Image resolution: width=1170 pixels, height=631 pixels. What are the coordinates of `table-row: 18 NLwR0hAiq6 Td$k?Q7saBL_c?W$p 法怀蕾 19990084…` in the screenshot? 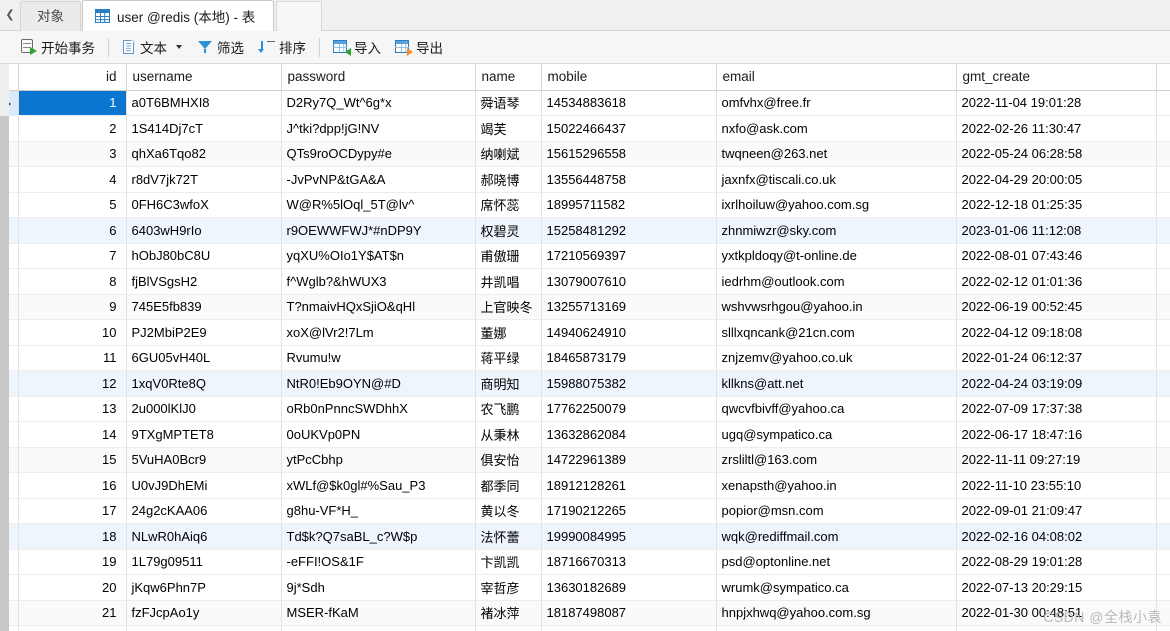 It's located at (585, 536).